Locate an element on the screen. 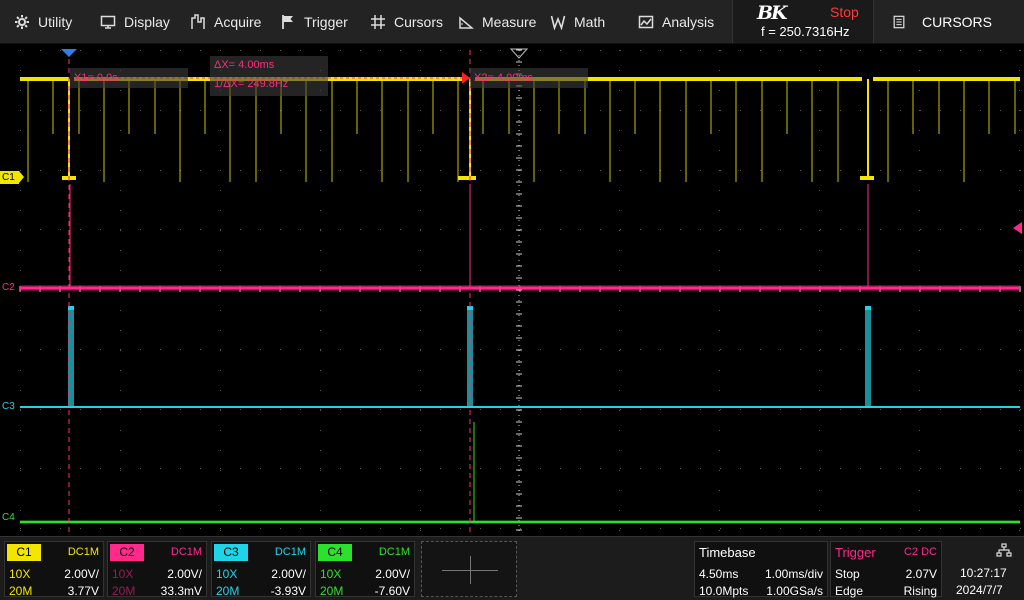 Image resolution: width=1024 pixels, height=600 pixels. trigger-card: Trigger C2 DC Stop 2.07V Edge Rising is located at coordinates (886, 569).